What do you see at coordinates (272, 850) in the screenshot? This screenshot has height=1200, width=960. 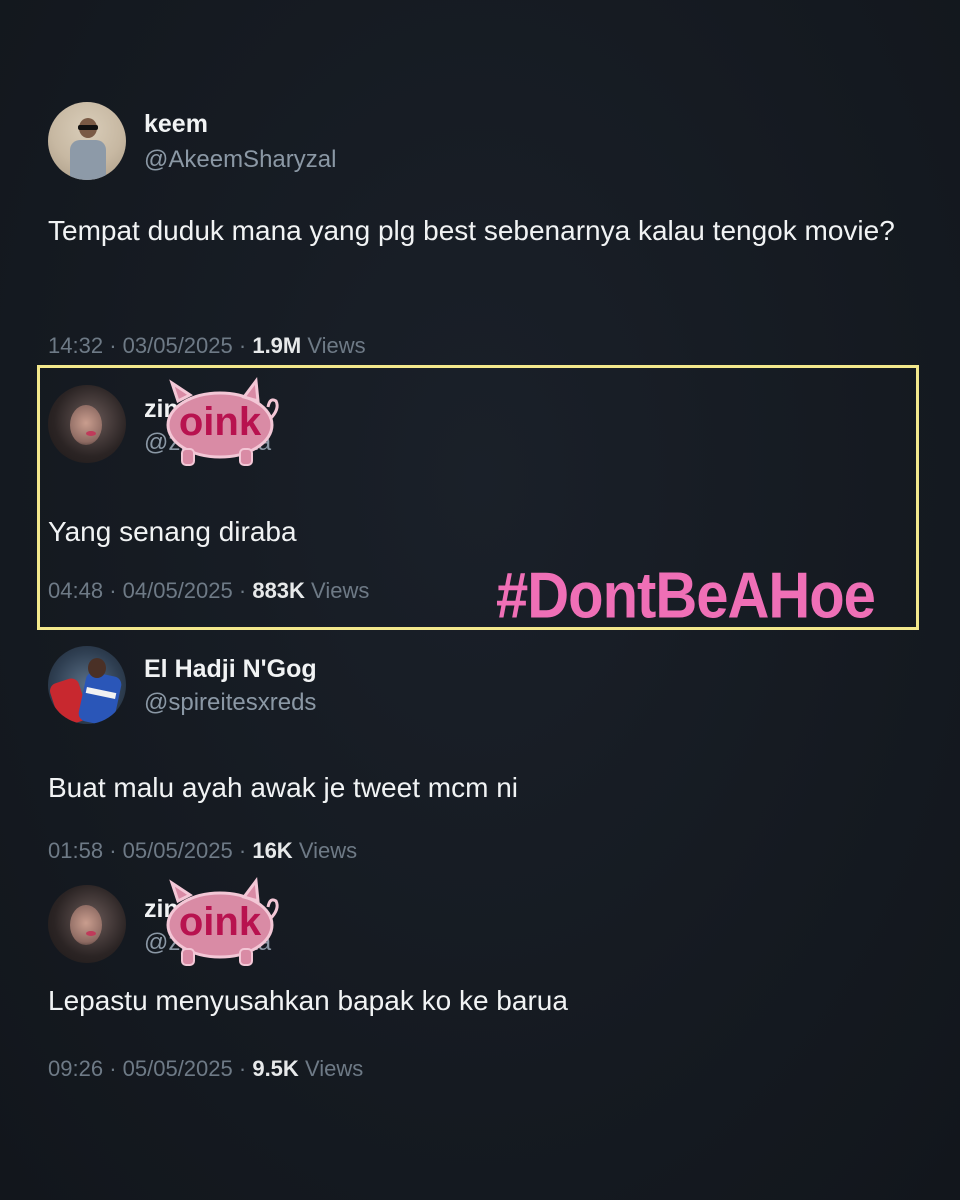 I see `views-count: 16K` at bounding box center [272, 850].